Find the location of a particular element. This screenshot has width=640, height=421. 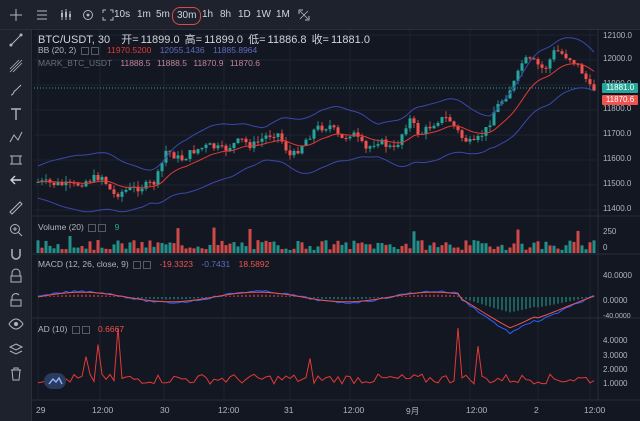

pattern-tool-icon is located at coordinates (16, 138).